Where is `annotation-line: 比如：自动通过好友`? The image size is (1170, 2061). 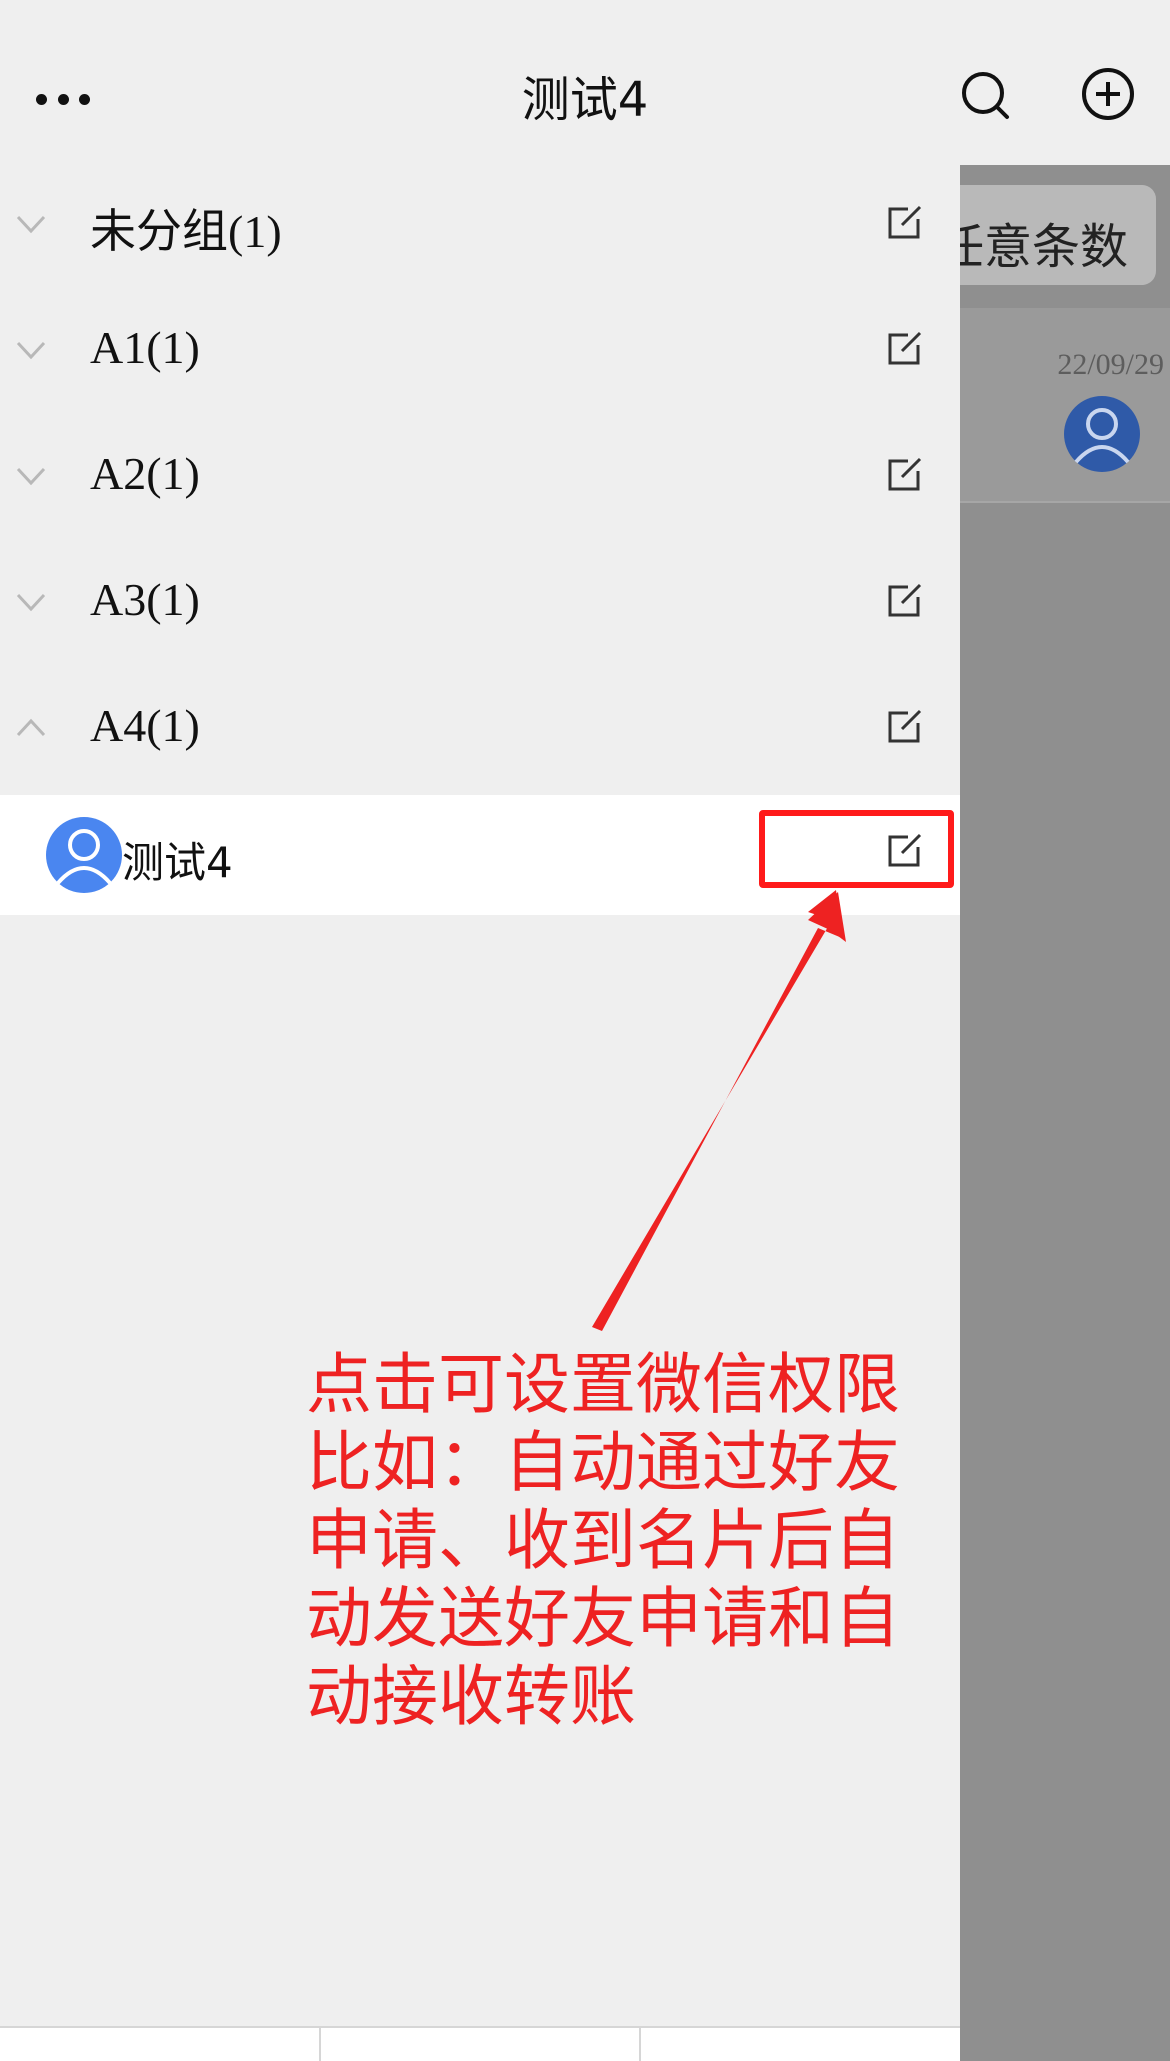 annotation-line: 比如：自动通过好友 is located at coordinates (603, 1462).